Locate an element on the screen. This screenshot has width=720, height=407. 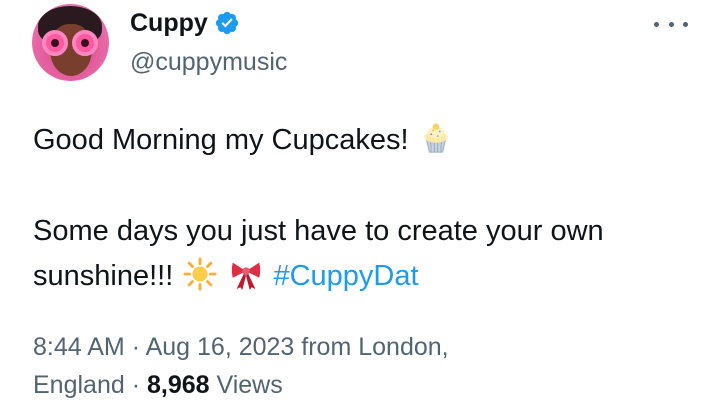
author-display-name: Cuppy is located at coordinates (169, 23).